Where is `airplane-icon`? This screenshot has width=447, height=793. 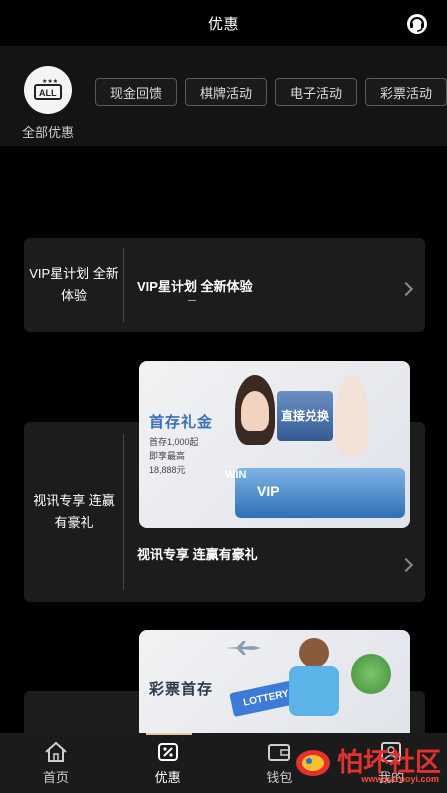
airplane-icon is located at coordinates (243, 648).